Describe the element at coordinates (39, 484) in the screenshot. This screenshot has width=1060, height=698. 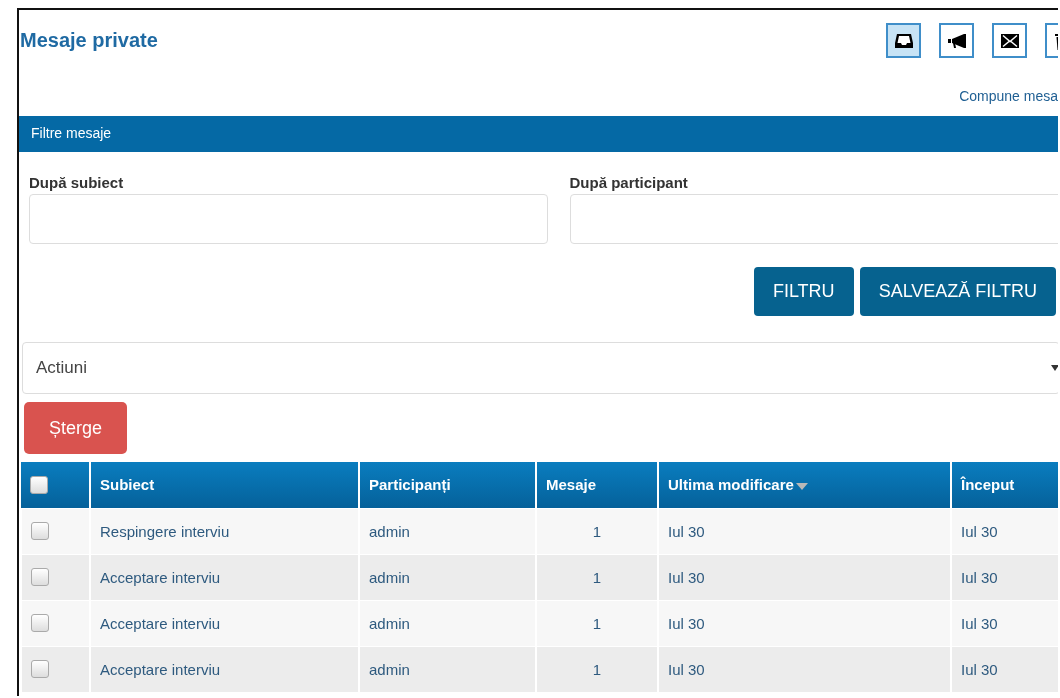
I see `select-all-checkbox` at that location.